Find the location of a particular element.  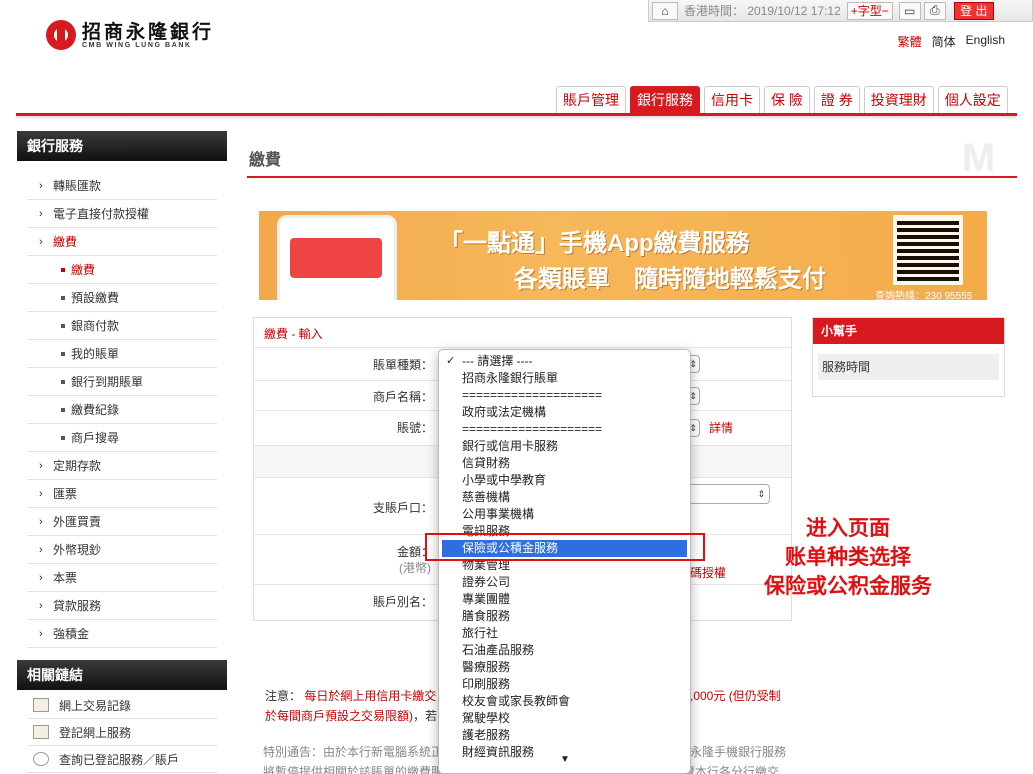

currency-unit: (港幣) is located at coordinates (415, 568).